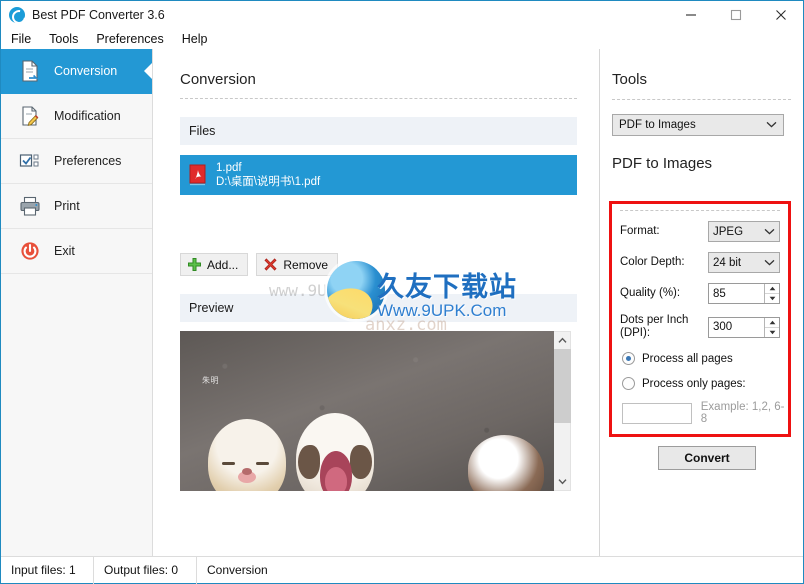  What do you see at coordinates (86, 71) in the screenshot?
I see `sidebar-item-label: Conversion` at bounding box center [86, 71].